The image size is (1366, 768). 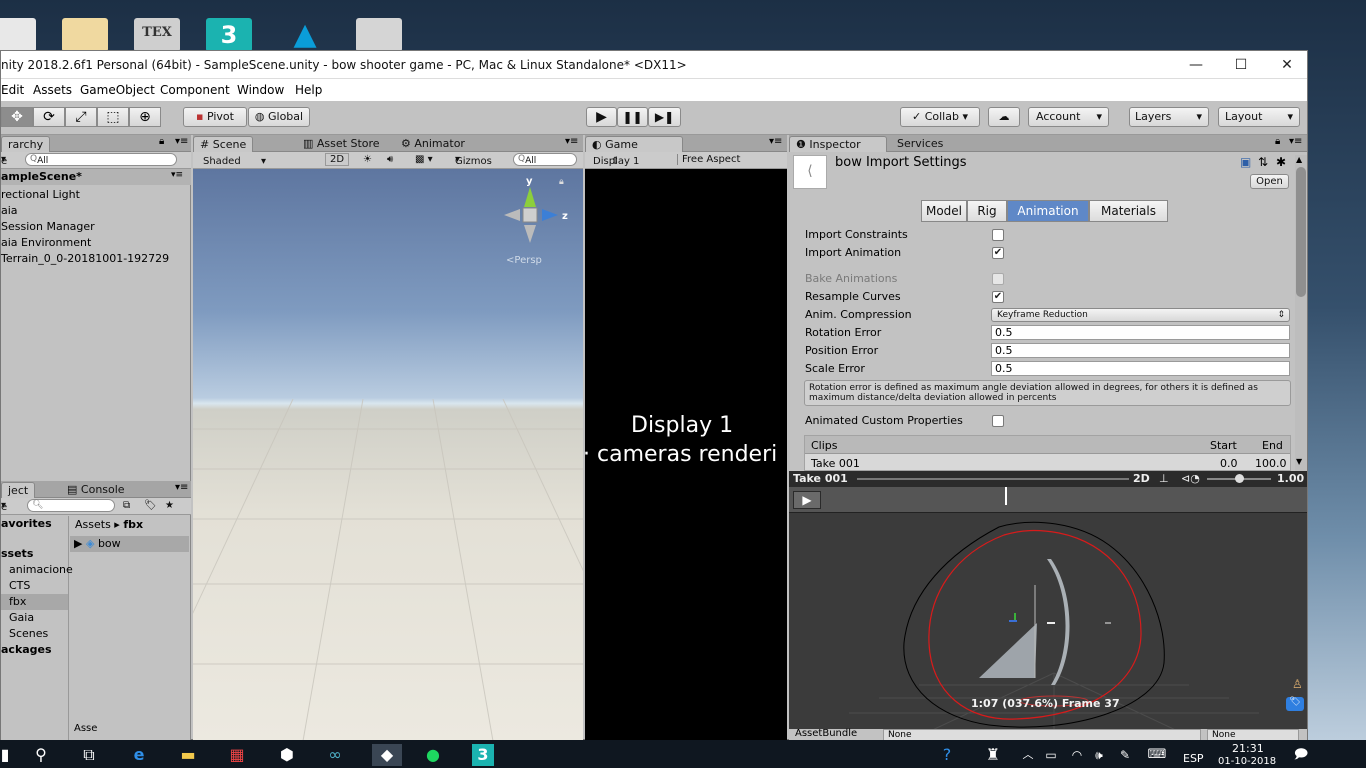 I want to click on lighting-icon: ☀, so click(x=367, y=159).